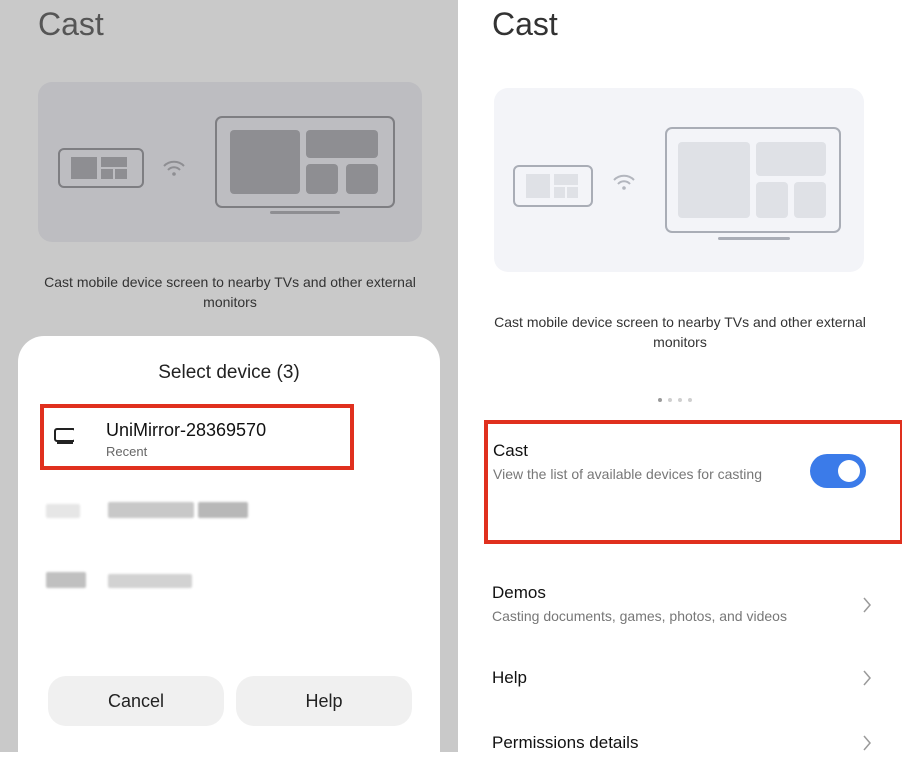 Image resolution: width=902 pixels, height=759 pixels. Describe the element at coordinates (127, 451) in the screenshot. I see `device-status: Recent` at that location.